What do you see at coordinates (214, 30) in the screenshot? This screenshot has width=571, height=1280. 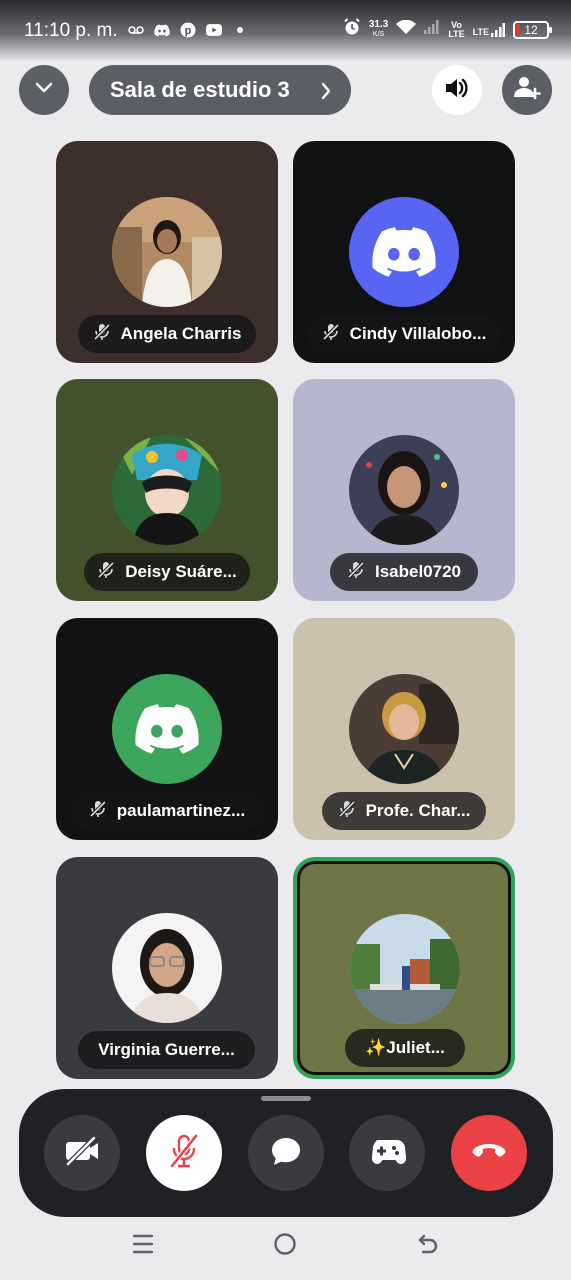 I see `youtube-icon` at bounding box center [214, 30].